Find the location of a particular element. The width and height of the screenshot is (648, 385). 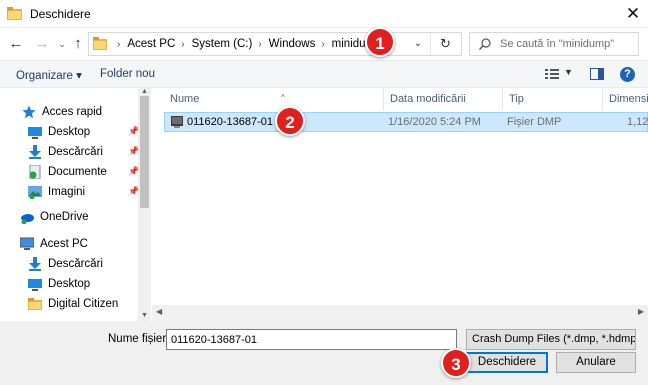

window-title: Deschidere is located at coordinates (60, 14).